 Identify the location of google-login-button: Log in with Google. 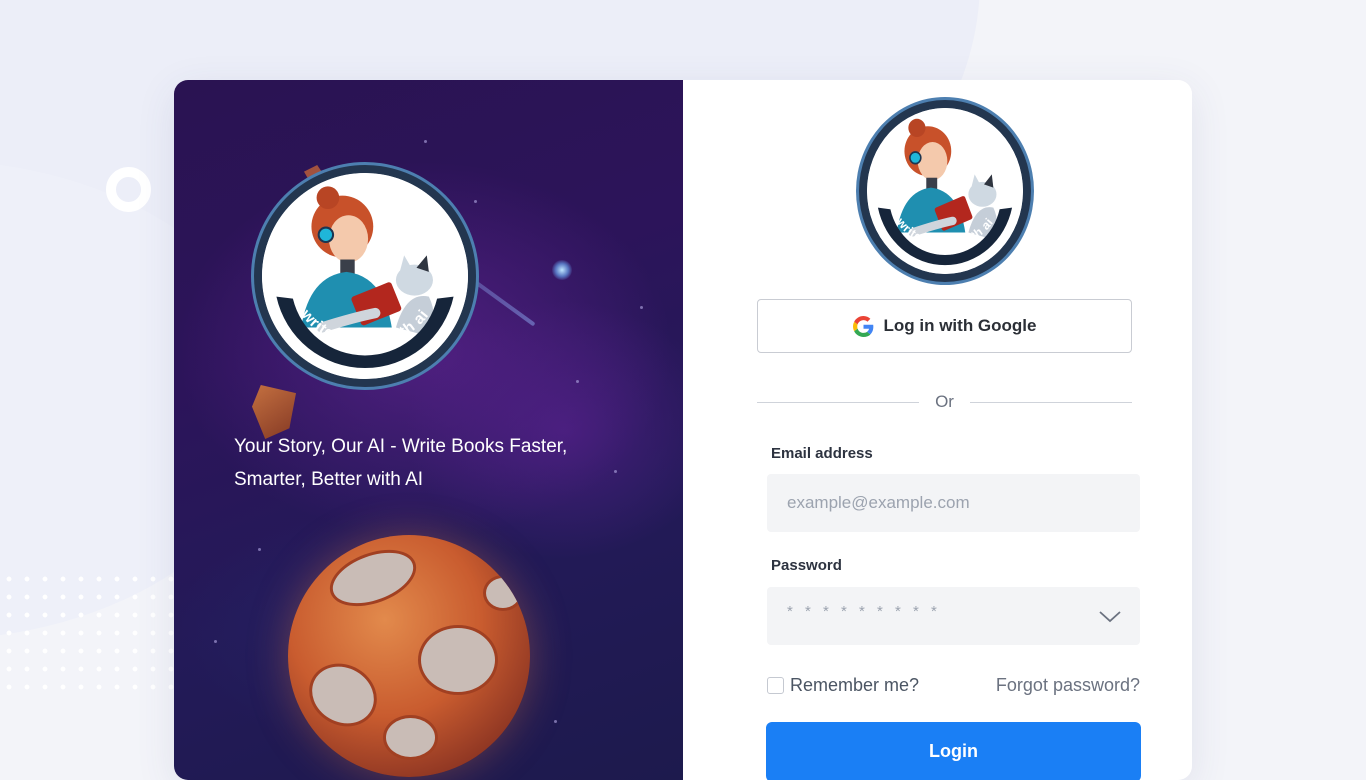
(944, 326).